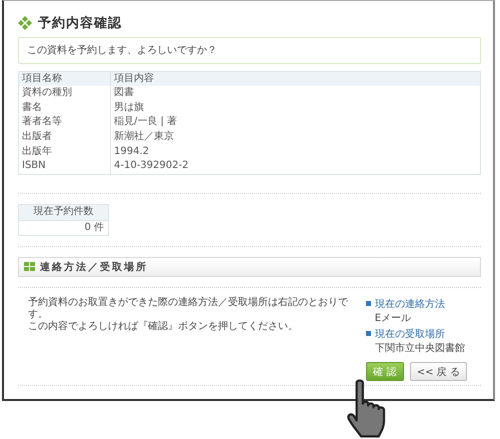 This screenshot has height=439, width=500. Describe the element at coordinates (188, 308) in the screenshot. I see `instruction-text: 予約資料のお取置きができた際の連絡方法／受取場所は右記のとおりです。` at that location.